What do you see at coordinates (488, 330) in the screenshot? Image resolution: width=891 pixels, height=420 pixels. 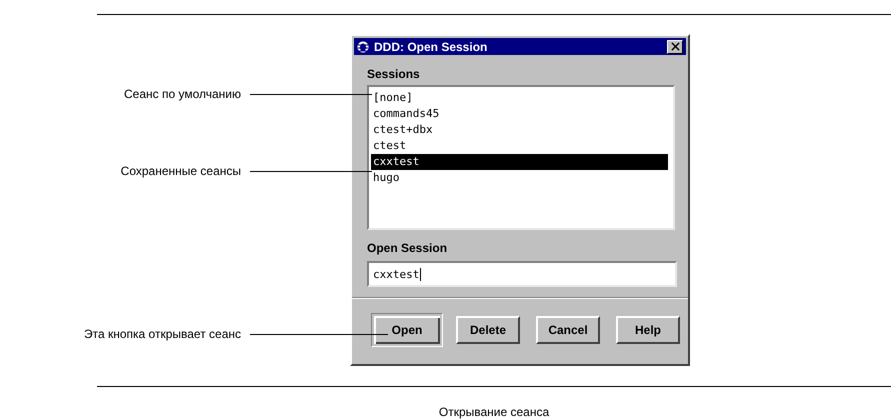 I see `dialog-button: Delete` at bounding box center [488, 330].